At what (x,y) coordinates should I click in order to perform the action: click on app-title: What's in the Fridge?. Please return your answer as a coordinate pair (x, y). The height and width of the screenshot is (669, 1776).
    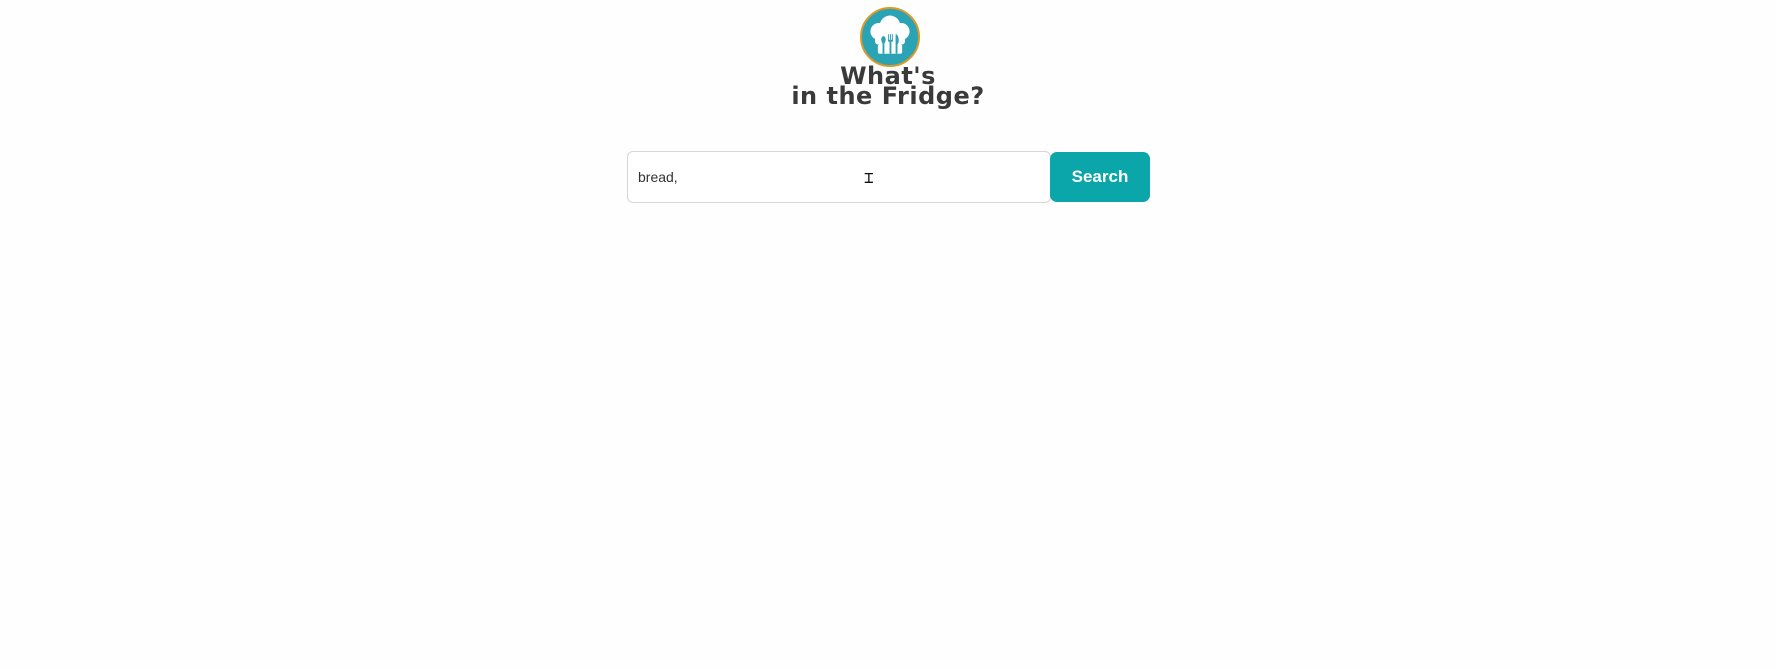
    Looking at the image, I should click on (888, 87).